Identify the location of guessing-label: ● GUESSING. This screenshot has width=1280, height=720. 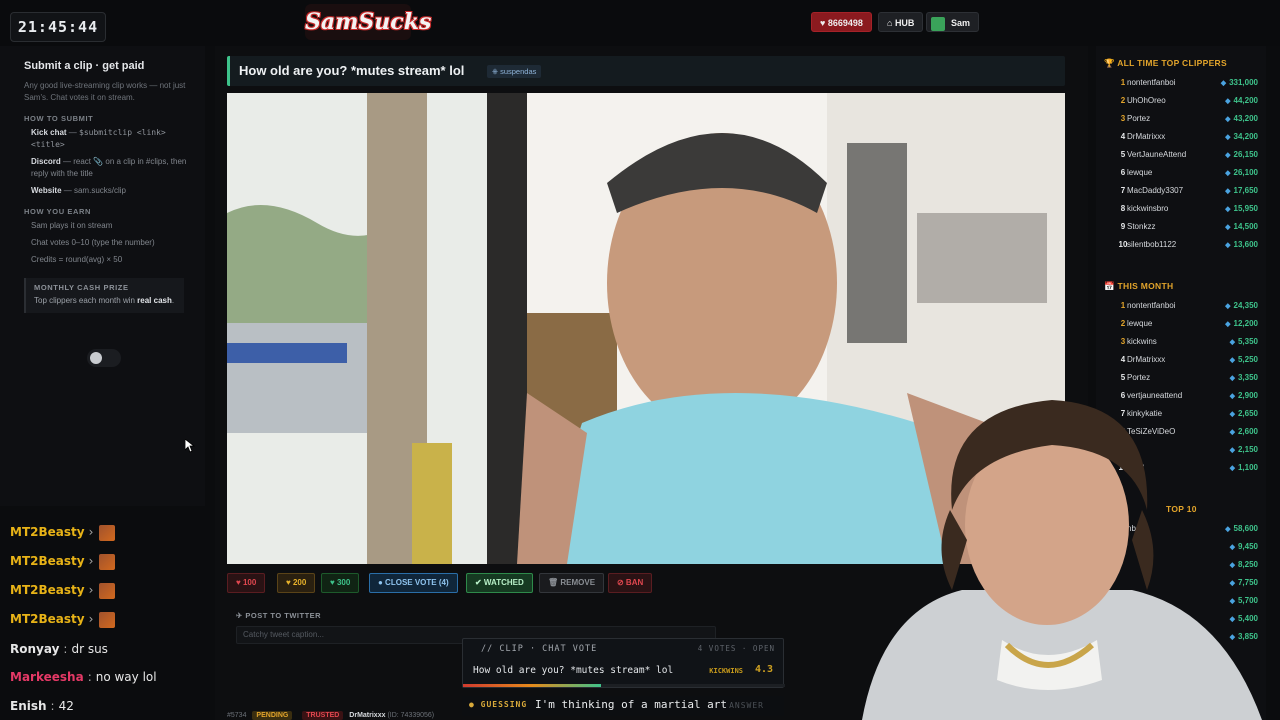
(498, 704).